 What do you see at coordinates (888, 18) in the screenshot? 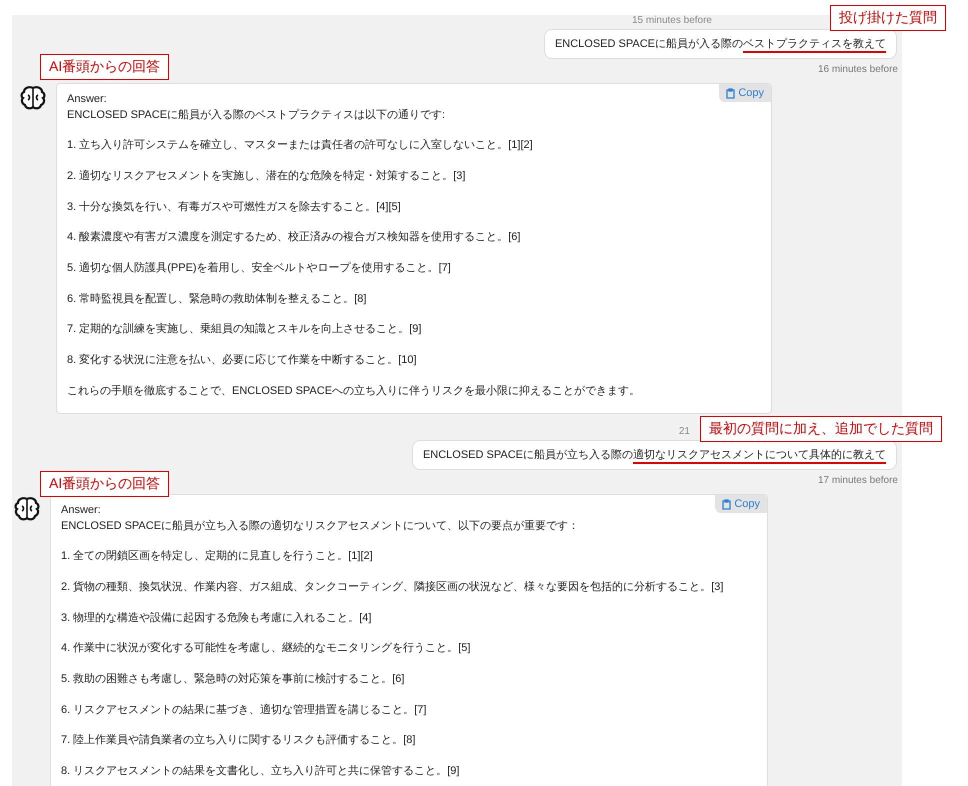
I see `annotation-label: 投げ掛けた質問` at bounding box center [888, 18].